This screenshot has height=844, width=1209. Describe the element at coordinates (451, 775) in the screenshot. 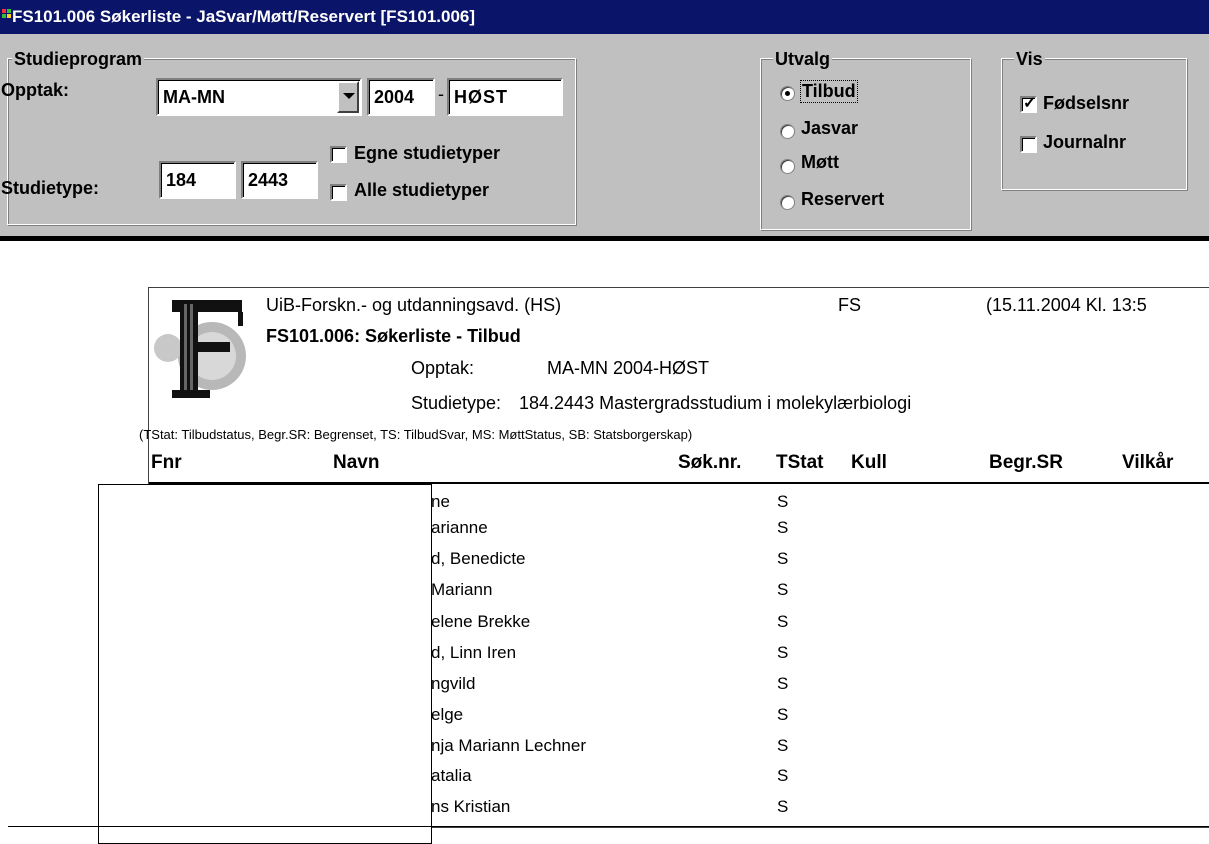

I see `row-name: atalia` at that location.